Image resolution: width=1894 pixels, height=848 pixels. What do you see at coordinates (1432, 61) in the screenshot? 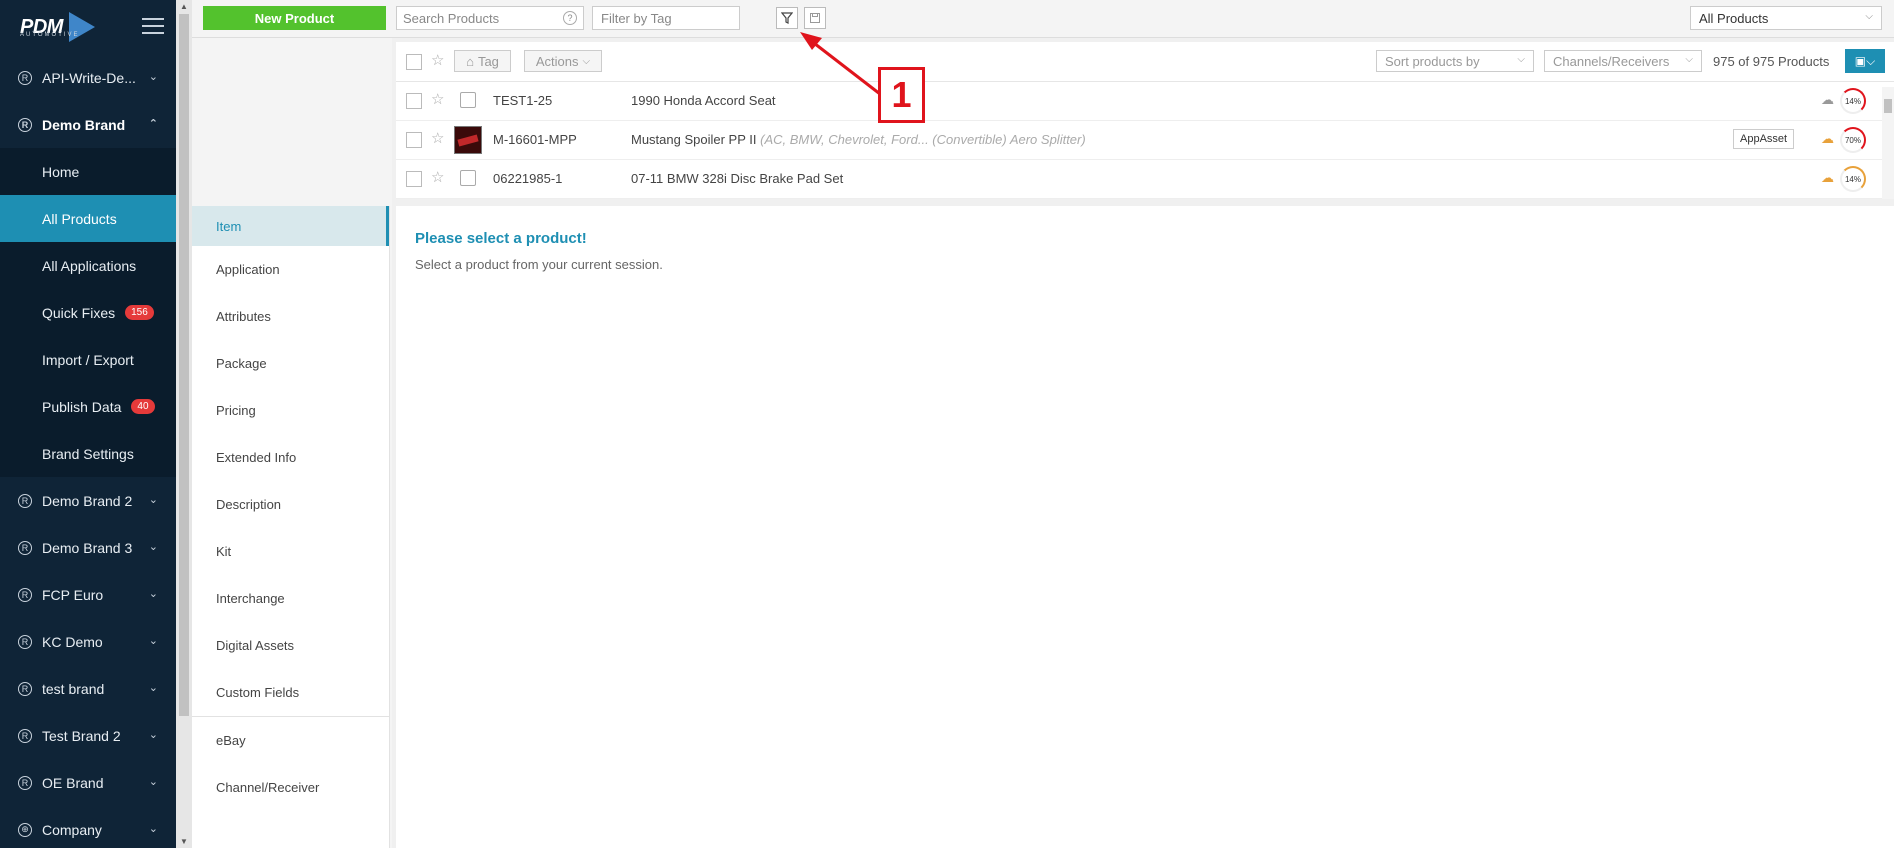
I see `sort-placeholder: Sort products by` at bounding box center [1432, 61].